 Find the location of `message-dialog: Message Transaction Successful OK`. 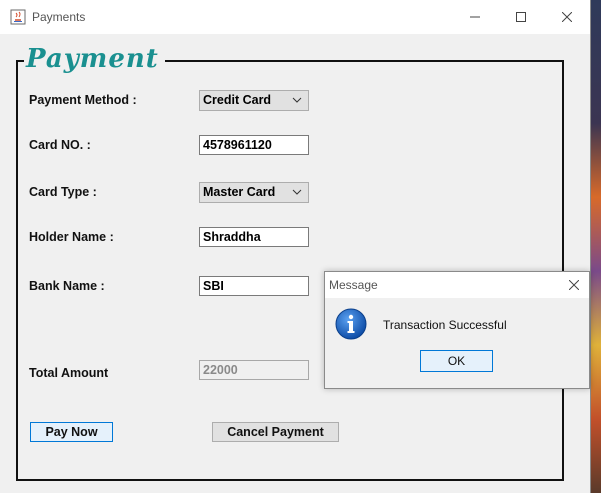

message-dialog: Message Transaction Successful OK is located at coordinates (457, 330).